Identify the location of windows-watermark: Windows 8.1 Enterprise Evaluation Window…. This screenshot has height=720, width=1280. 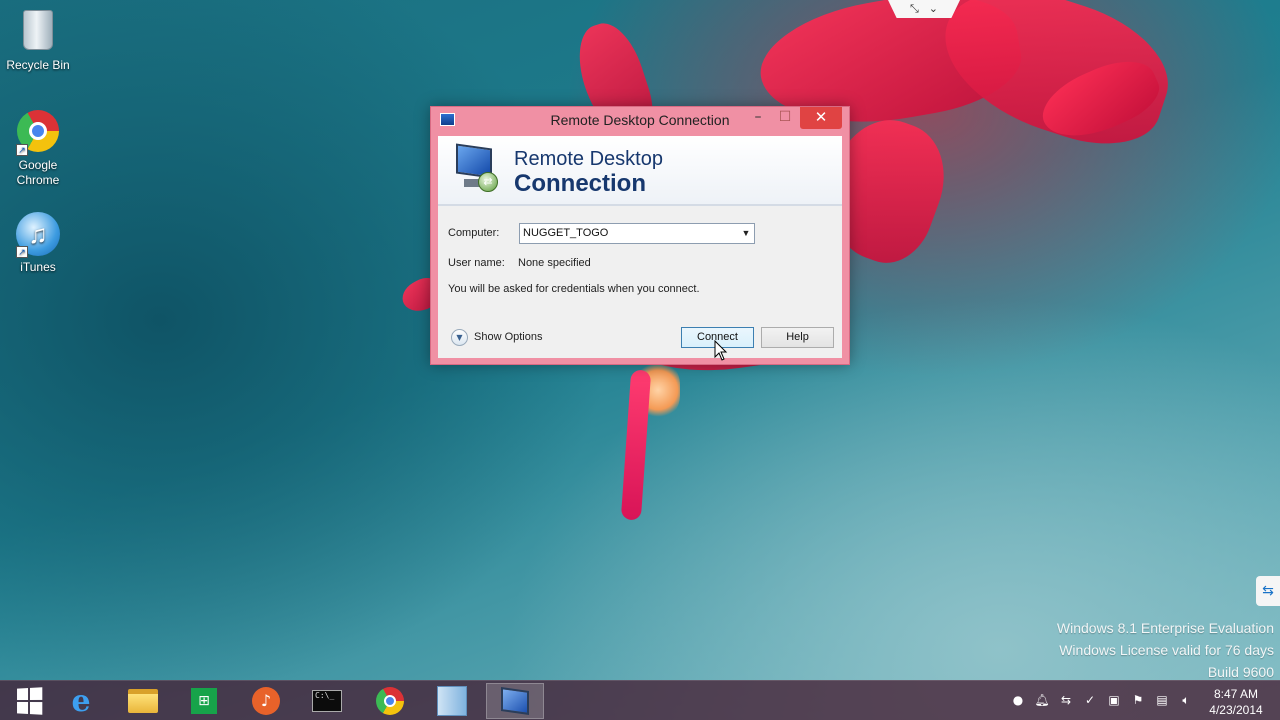
(1165, 650).